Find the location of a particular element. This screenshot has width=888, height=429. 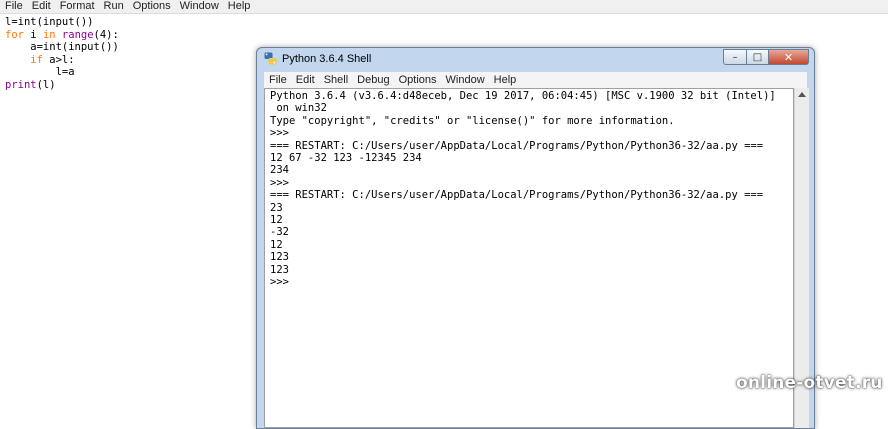

shell-menu-shell: Shell is located at coordinates (335, 80).